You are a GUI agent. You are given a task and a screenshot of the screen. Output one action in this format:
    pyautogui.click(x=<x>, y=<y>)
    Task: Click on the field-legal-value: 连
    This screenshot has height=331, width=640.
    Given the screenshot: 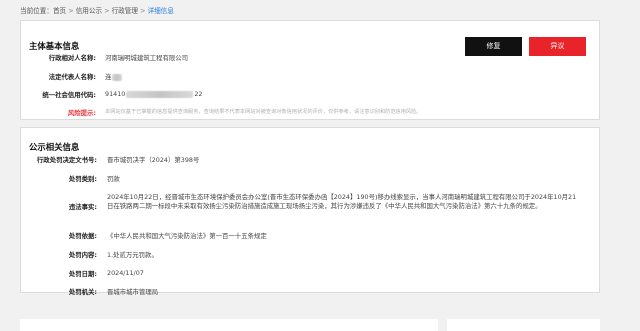 What is the action you would take?
    pyautogui.click(x=108, y=77)
    